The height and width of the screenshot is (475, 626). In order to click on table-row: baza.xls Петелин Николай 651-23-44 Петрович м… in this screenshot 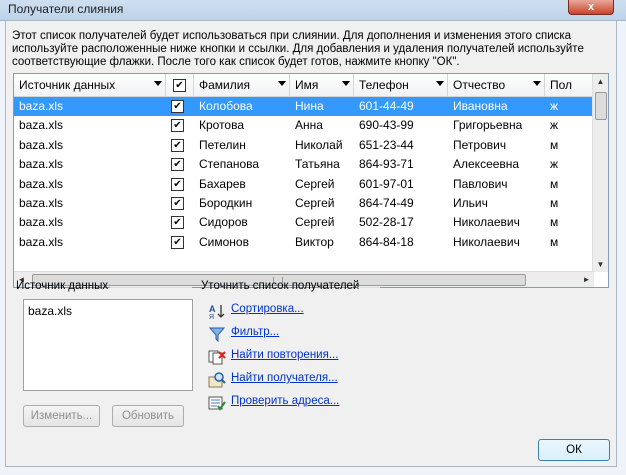, I will do `click(304, 145)`.